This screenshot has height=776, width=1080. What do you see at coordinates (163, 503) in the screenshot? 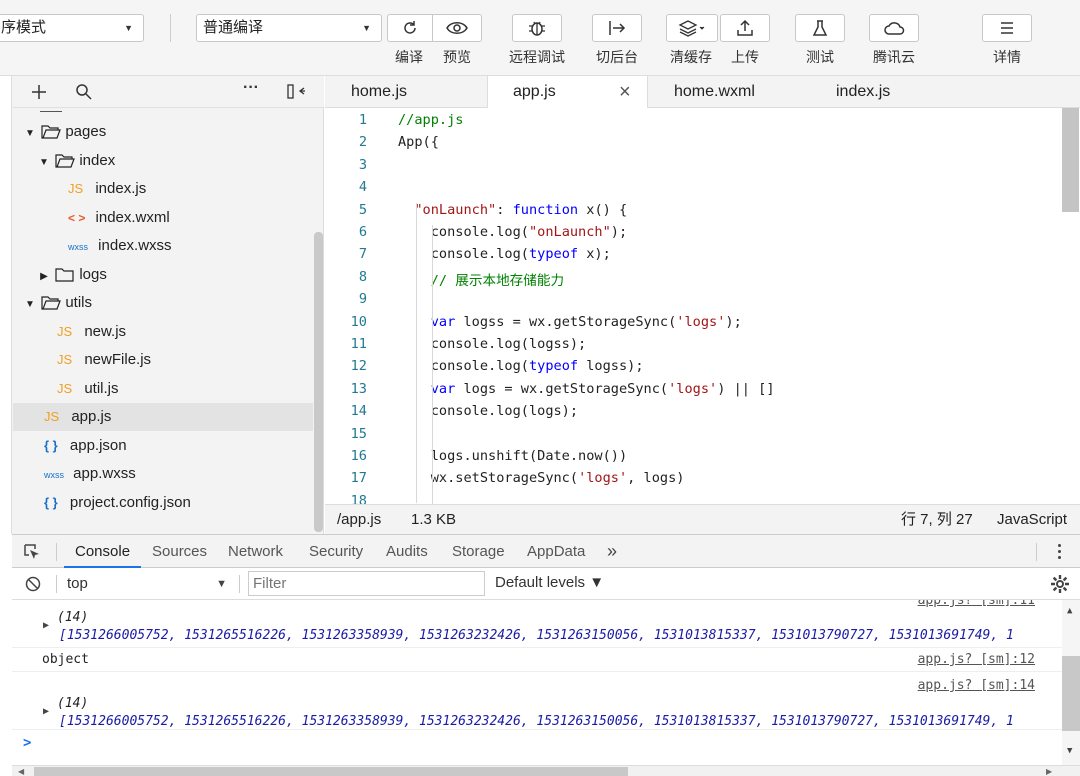
I see `tree-item-project-config: { } project.config.json` at bounding box center [163, 503].